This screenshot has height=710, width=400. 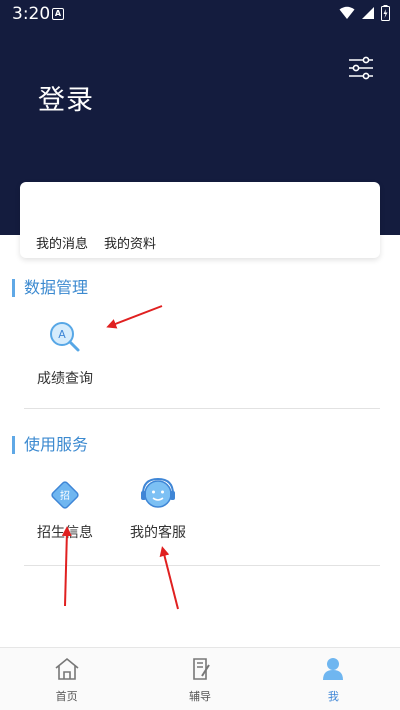 I want to click on login-button: 登录, so click(x=66, y=97).